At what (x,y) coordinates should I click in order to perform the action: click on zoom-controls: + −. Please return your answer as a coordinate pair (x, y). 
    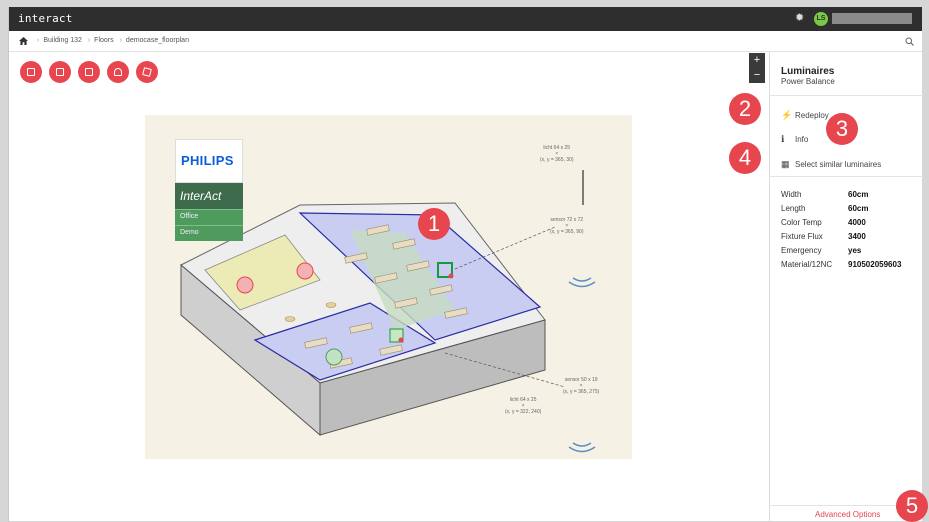
    Looking at the image, I should click on (757, 68).